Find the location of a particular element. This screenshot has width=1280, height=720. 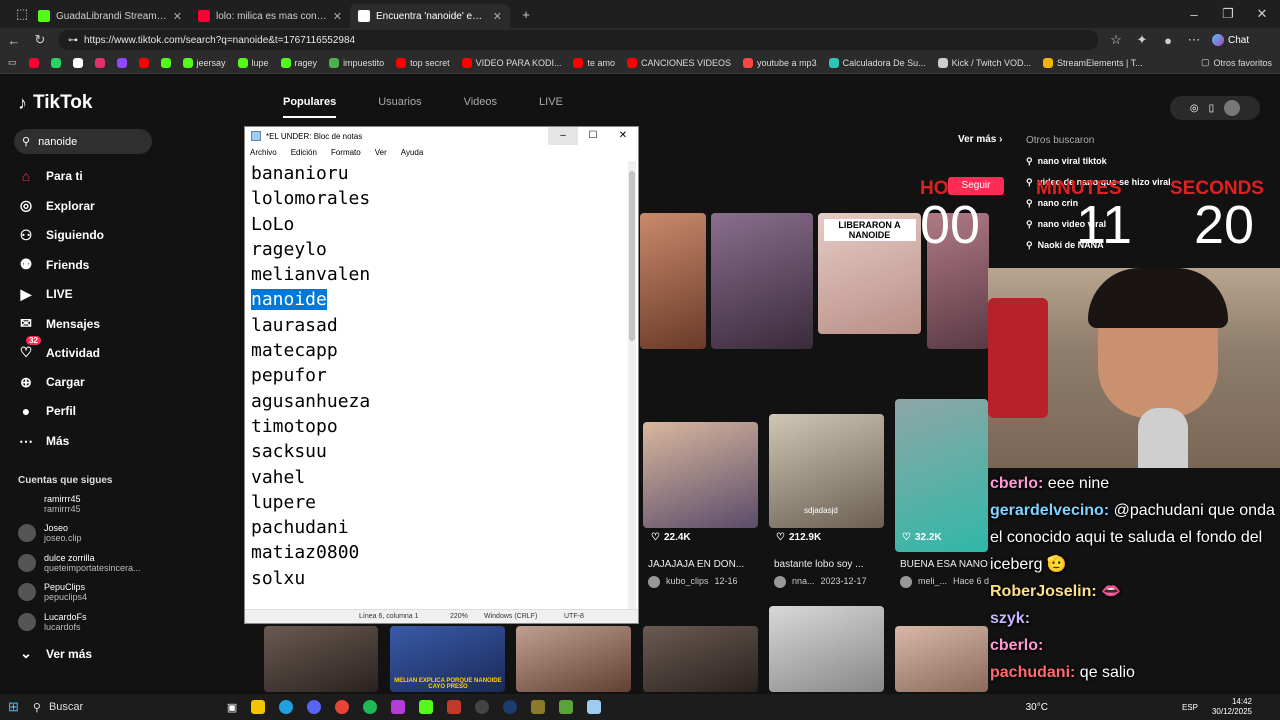

notepad-icon is located at coordinates (594, 707).